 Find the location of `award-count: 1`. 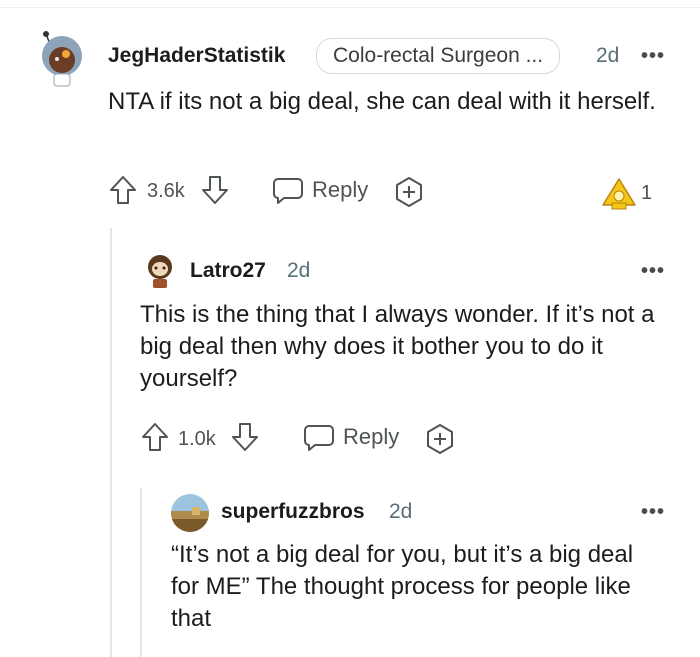

award-count: 1 is located at coordinates (647, 193).